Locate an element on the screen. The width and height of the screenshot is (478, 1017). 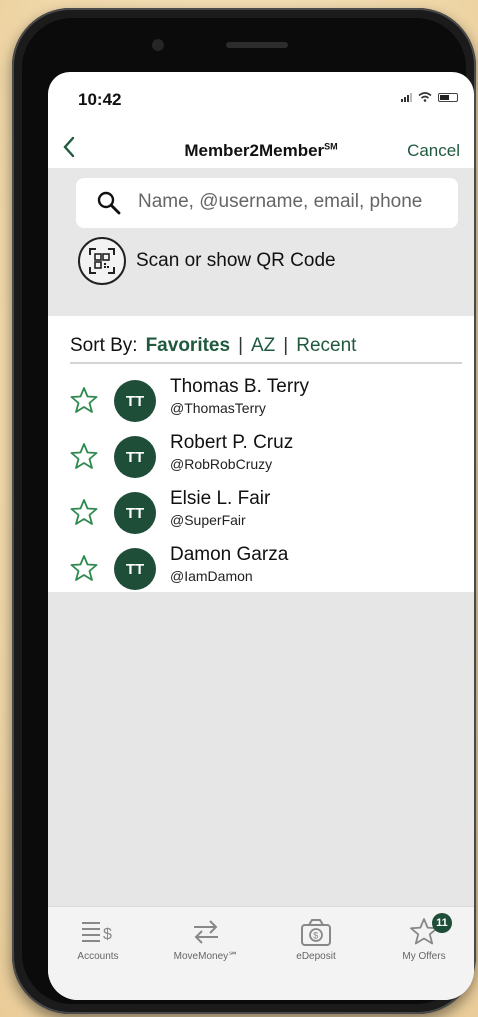
speaker-grille is located at coordinates (257, 45).